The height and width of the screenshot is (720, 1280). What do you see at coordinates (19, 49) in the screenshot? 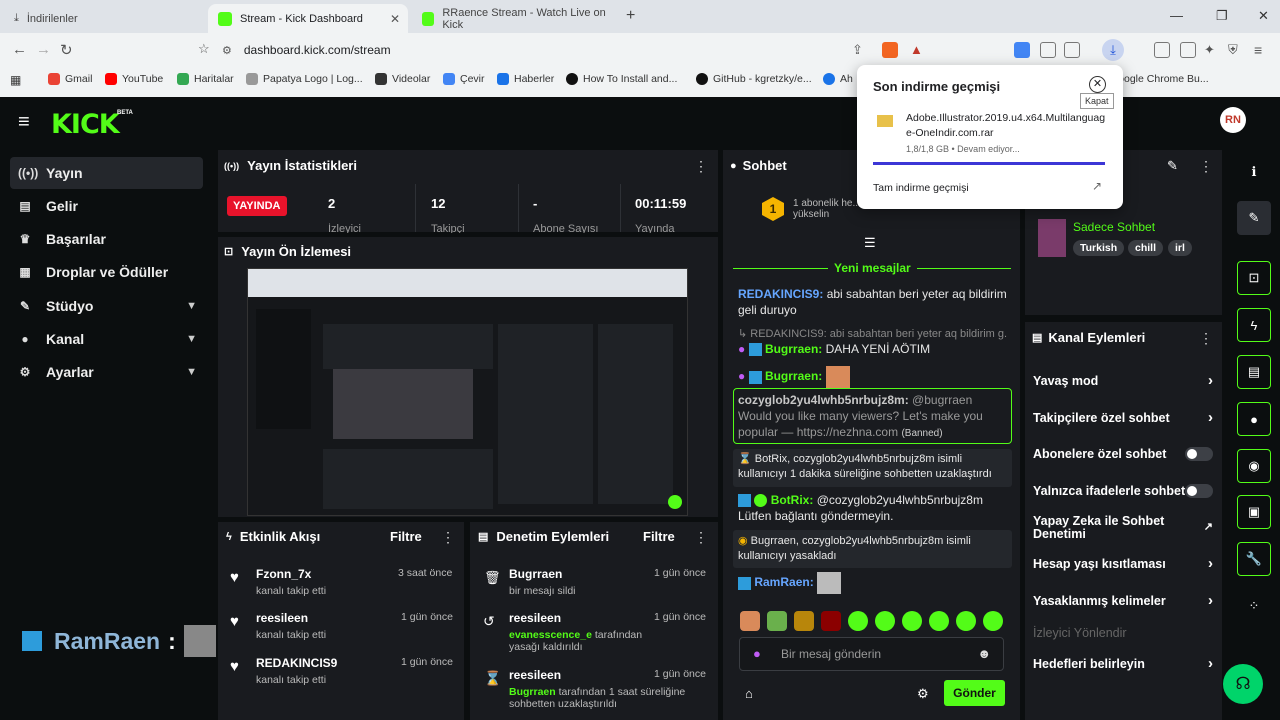
I see `back-icon: ←` at bounding box center [19, 49].